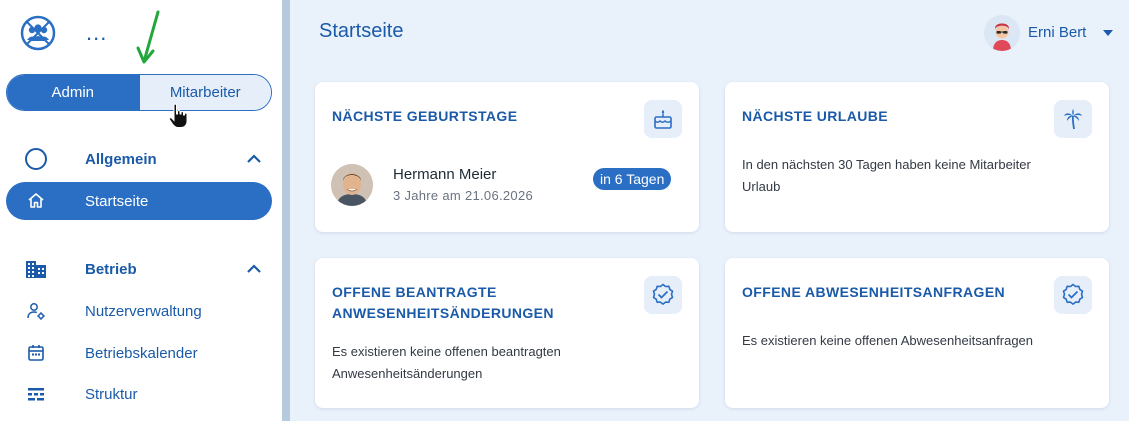 This screenshot has height=421, width=1129. What do you see at coordinates (361, 31) in the screenshot?
I see `page-title: Startseite` at bounding box center [361, 31].